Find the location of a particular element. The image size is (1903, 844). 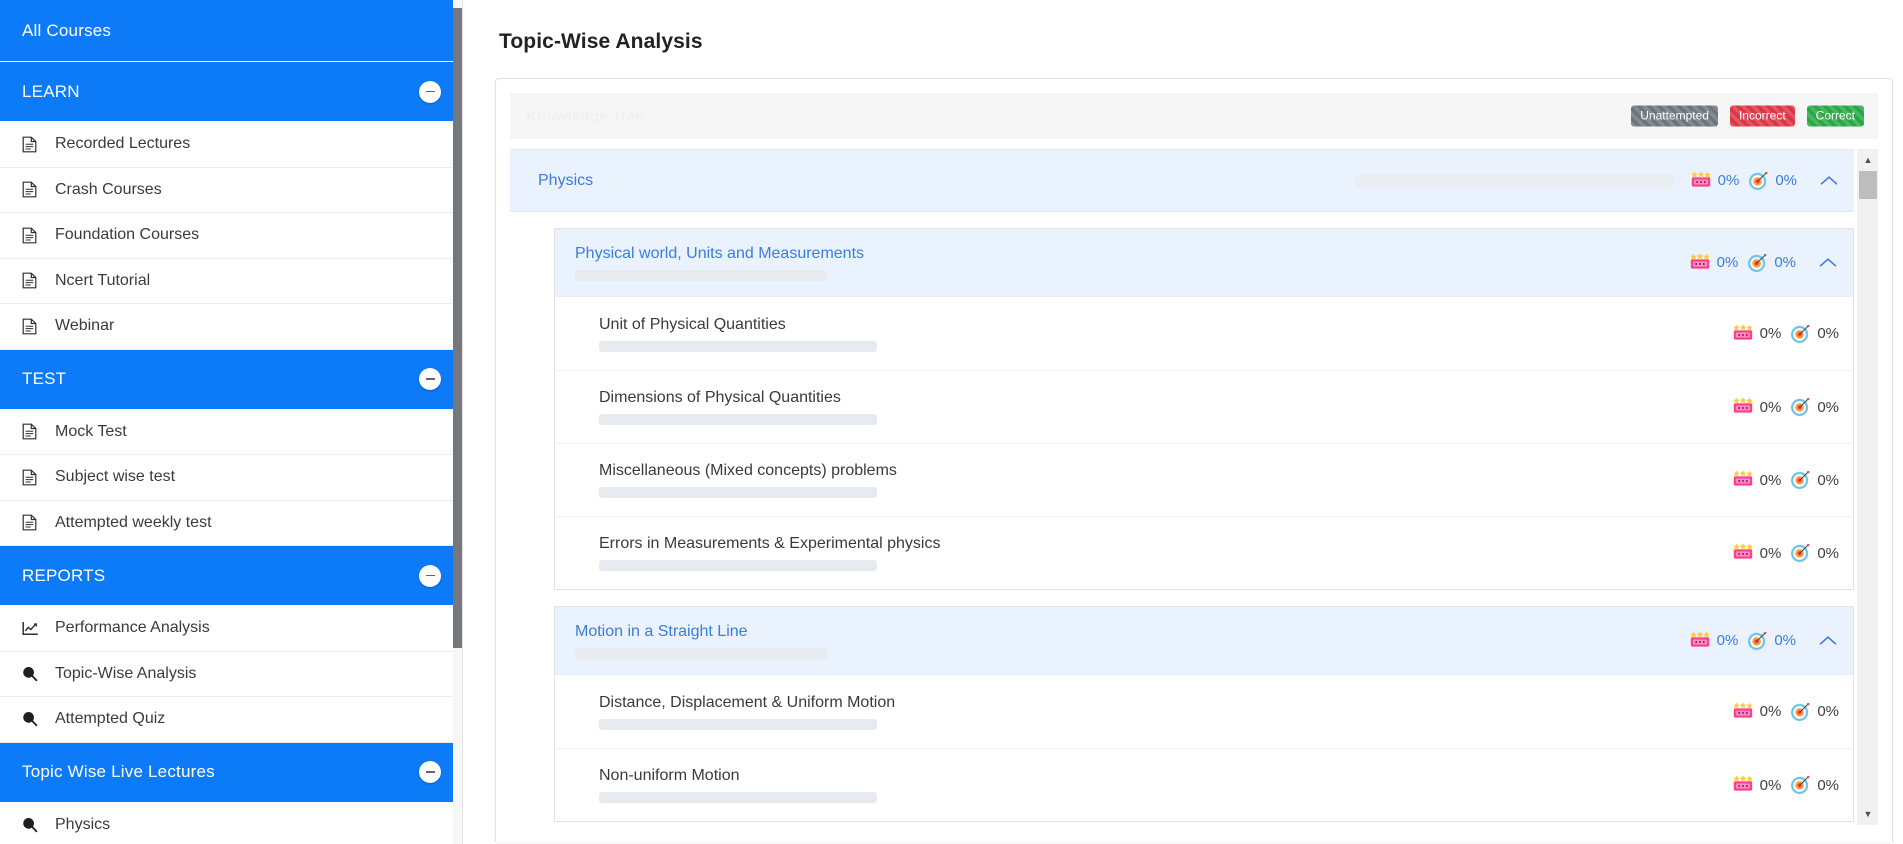

sidebar-section-reports: REPORTS is located at coordinates (231, 576).